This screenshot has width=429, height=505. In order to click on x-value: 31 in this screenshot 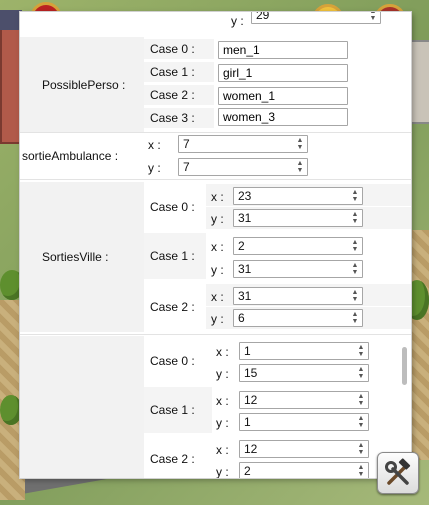, I will do `click(245, 296)`.